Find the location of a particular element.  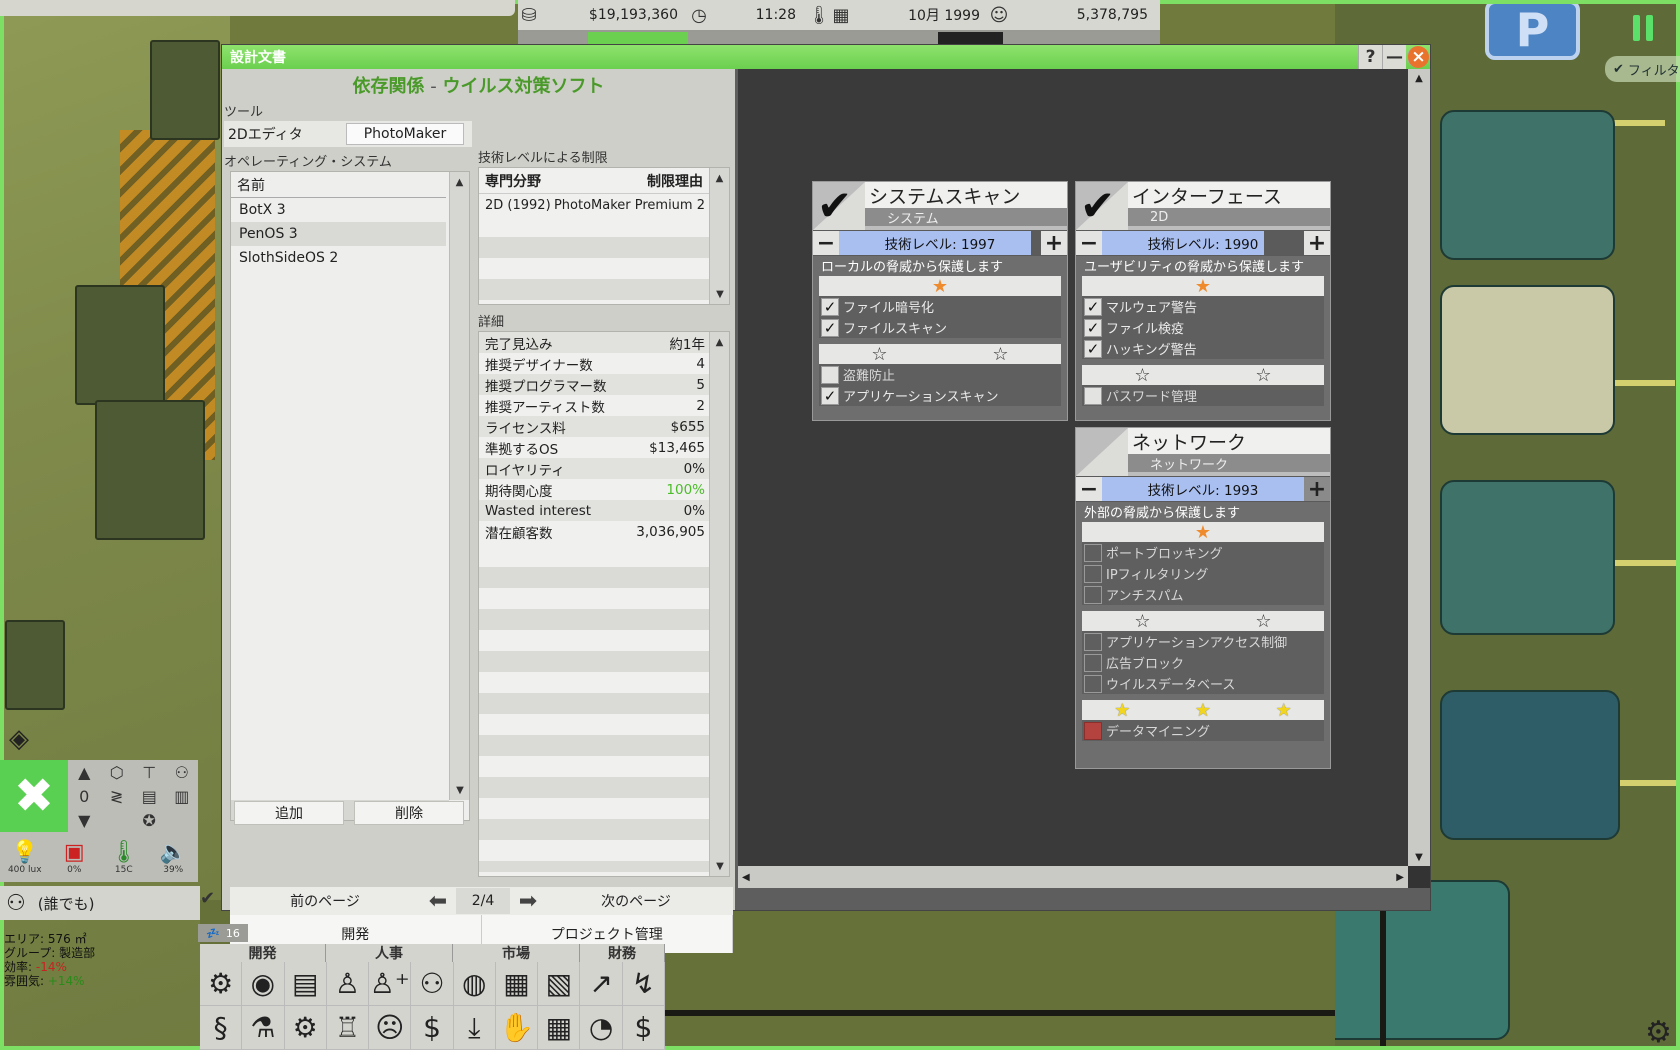

next-page-button: 次のページ is located at coordinates (636, 901).